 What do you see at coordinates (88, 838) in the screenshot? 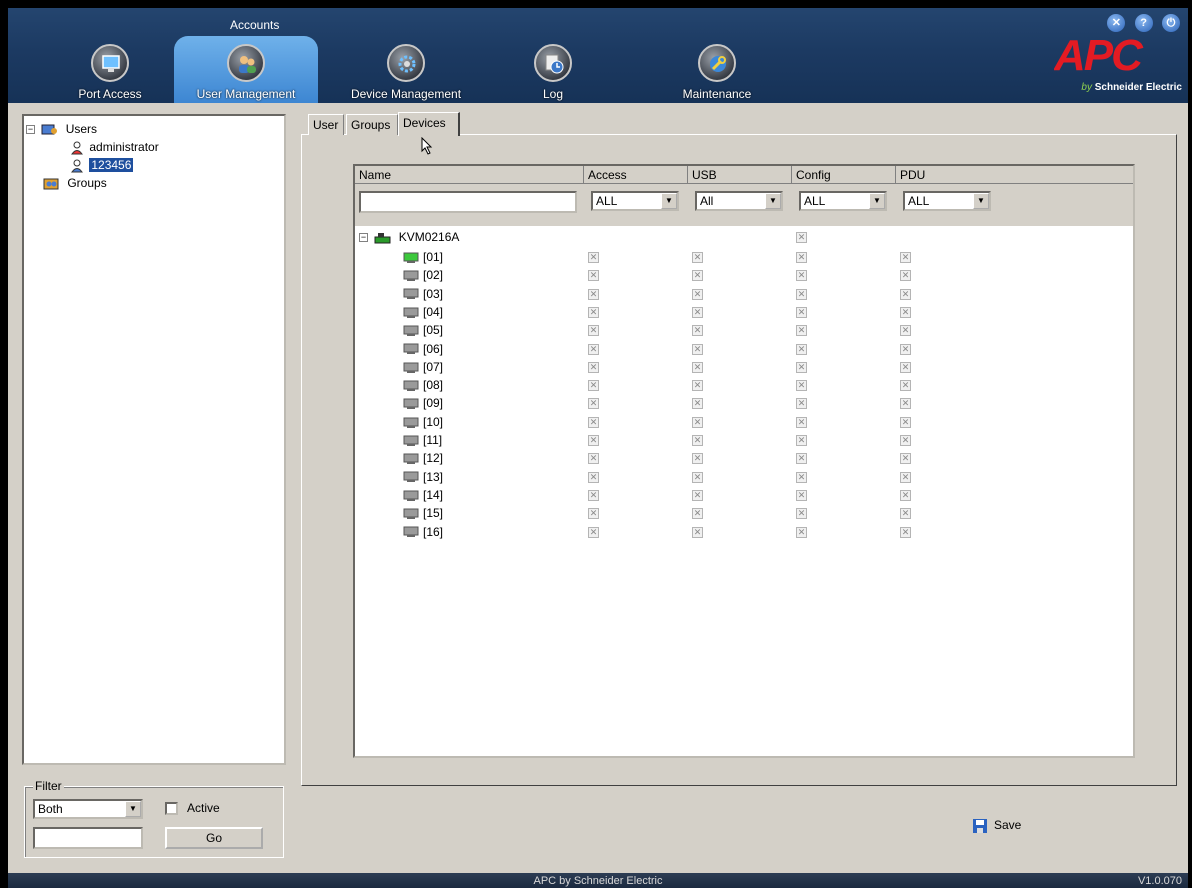
I see `filter-search-input` at bounding box center [88, 838].